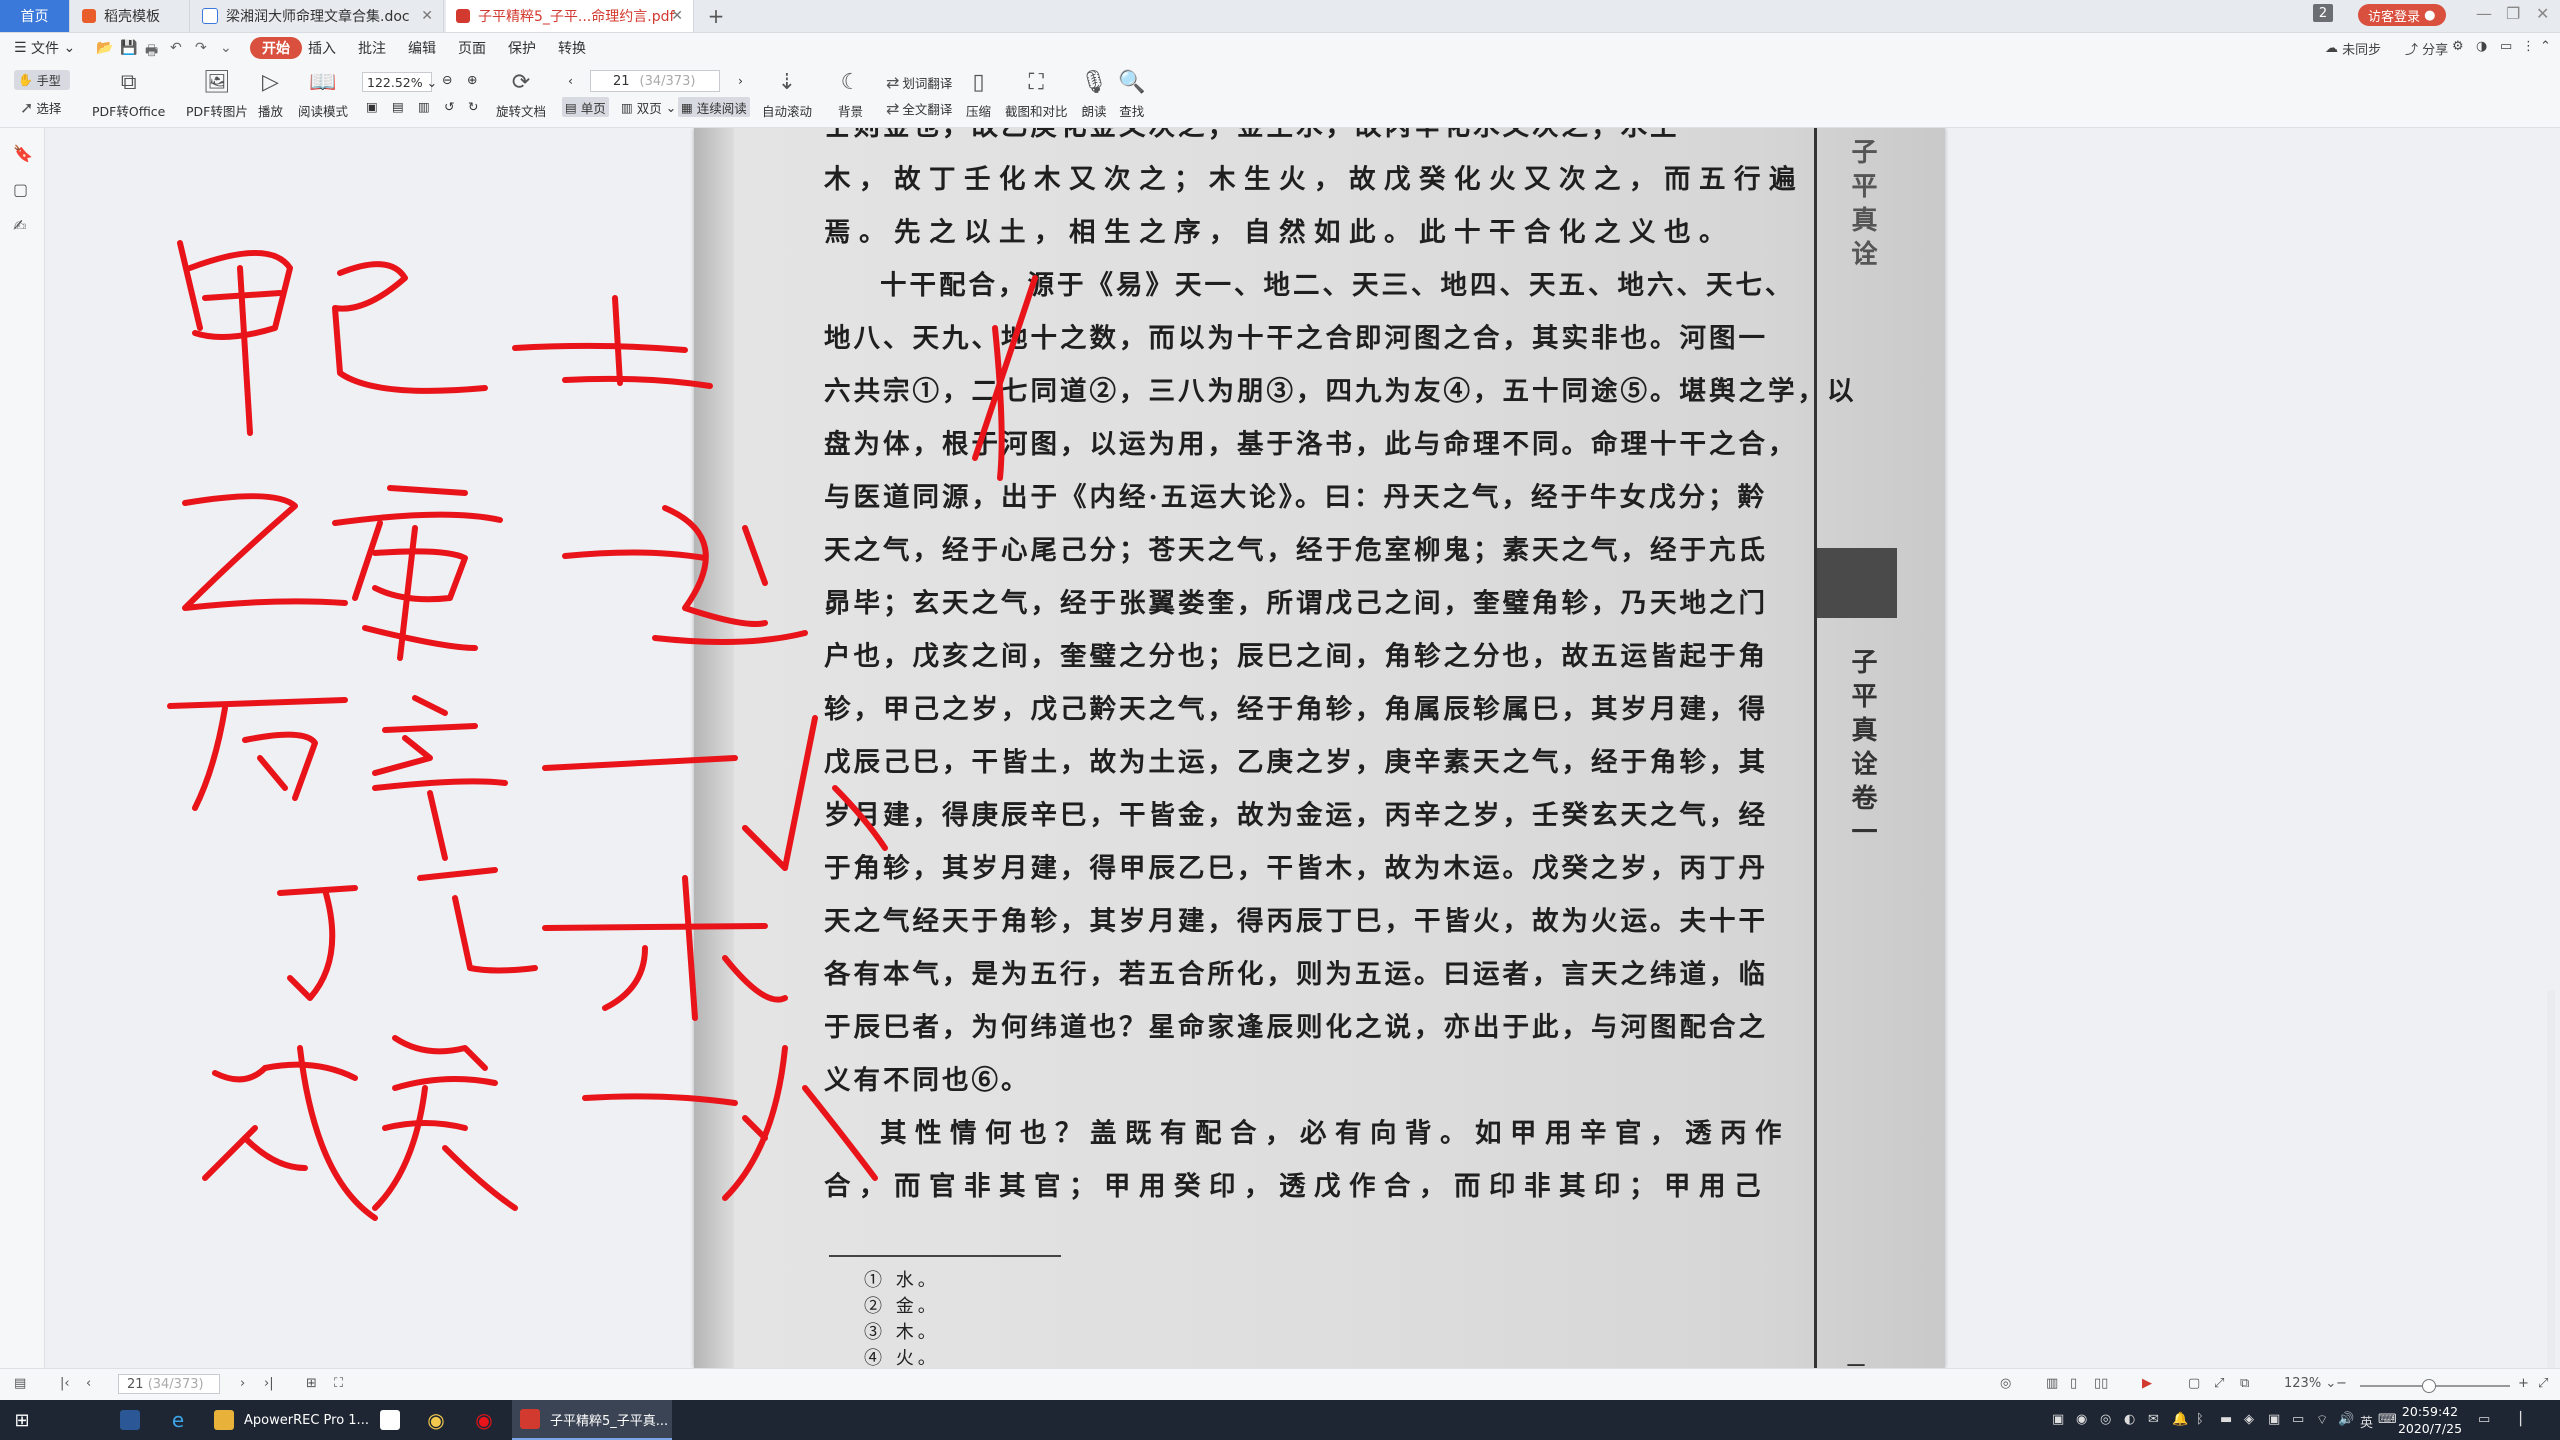 The image size is (2560, 1440). I want to click on menu-page: 页面, so click(472, 48).